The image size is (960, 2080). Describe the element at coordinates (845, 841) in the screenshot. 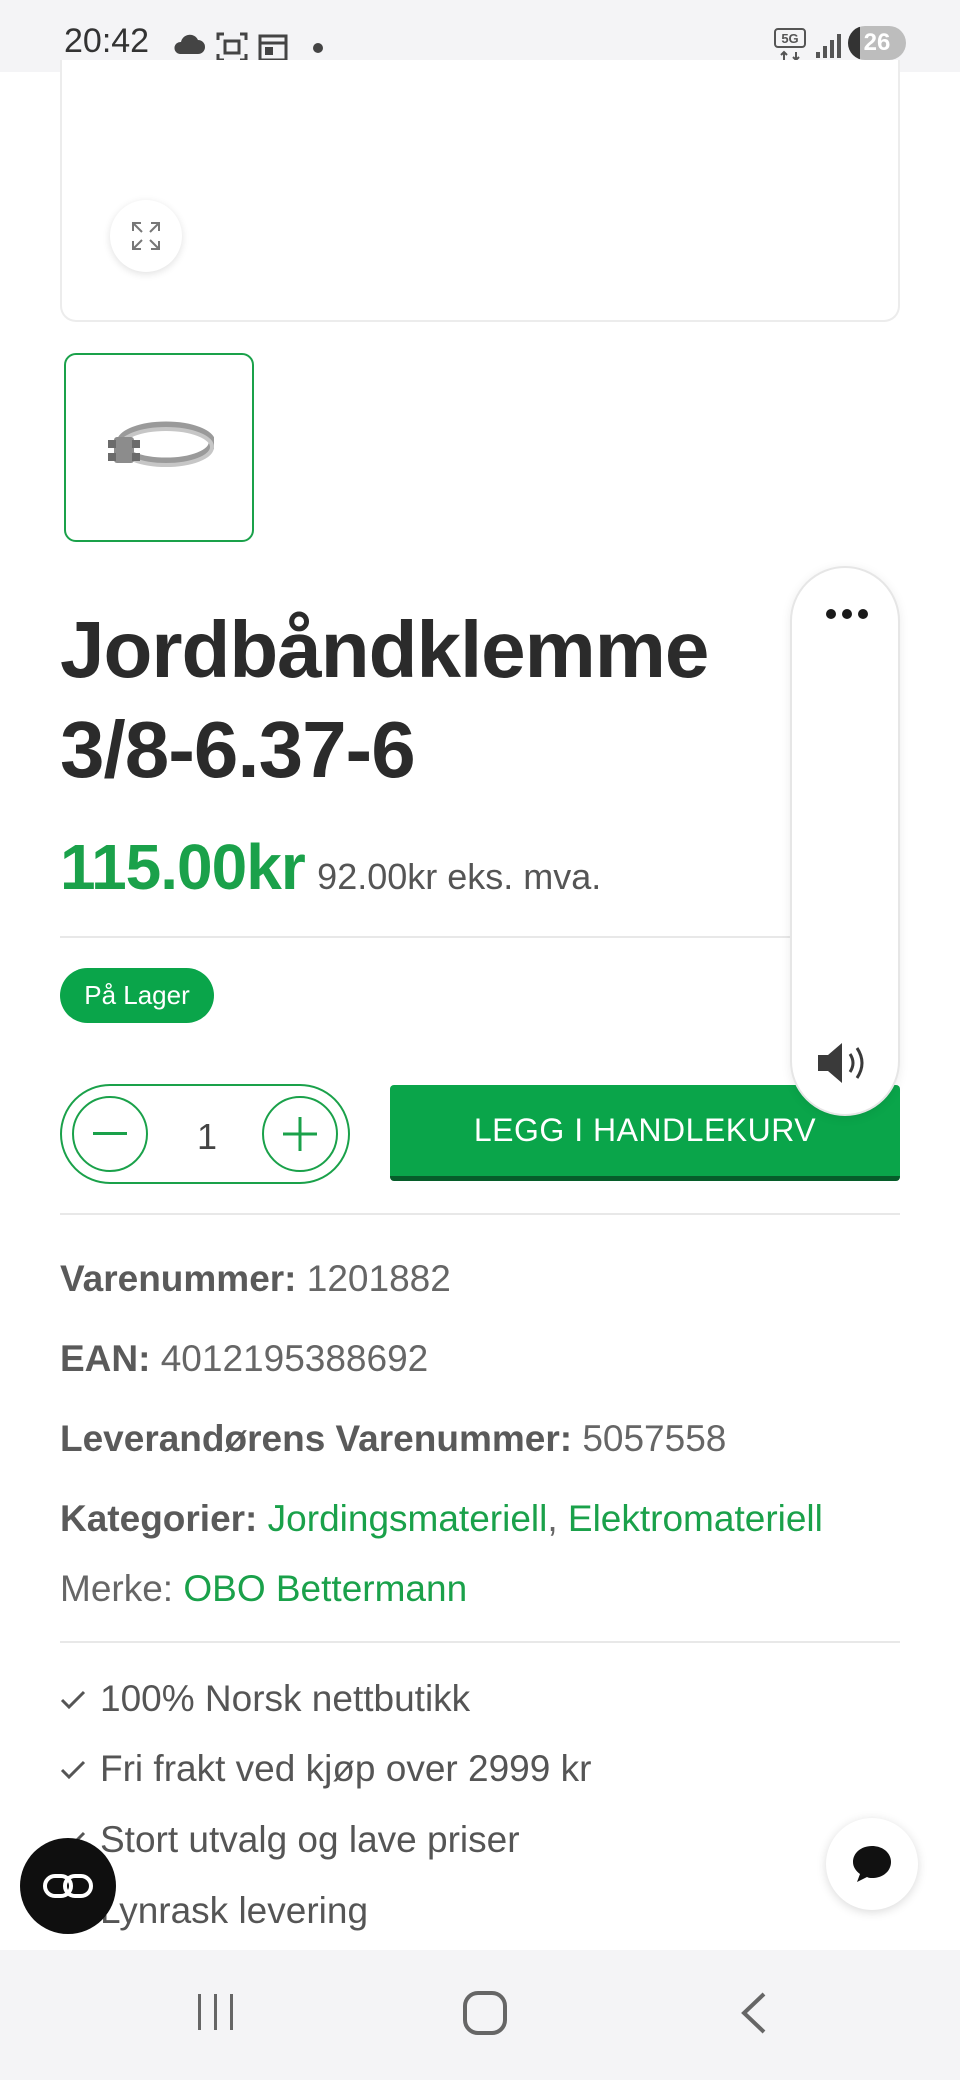

I see `floating-tools-panel` at that location.